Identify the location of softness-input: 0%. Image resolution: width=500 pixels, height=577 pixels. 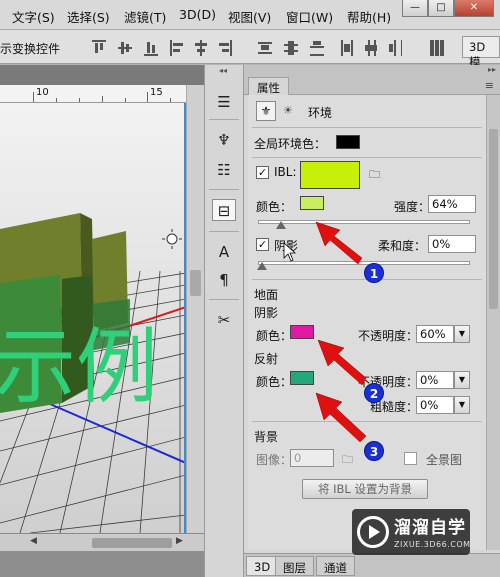
(452, 244).